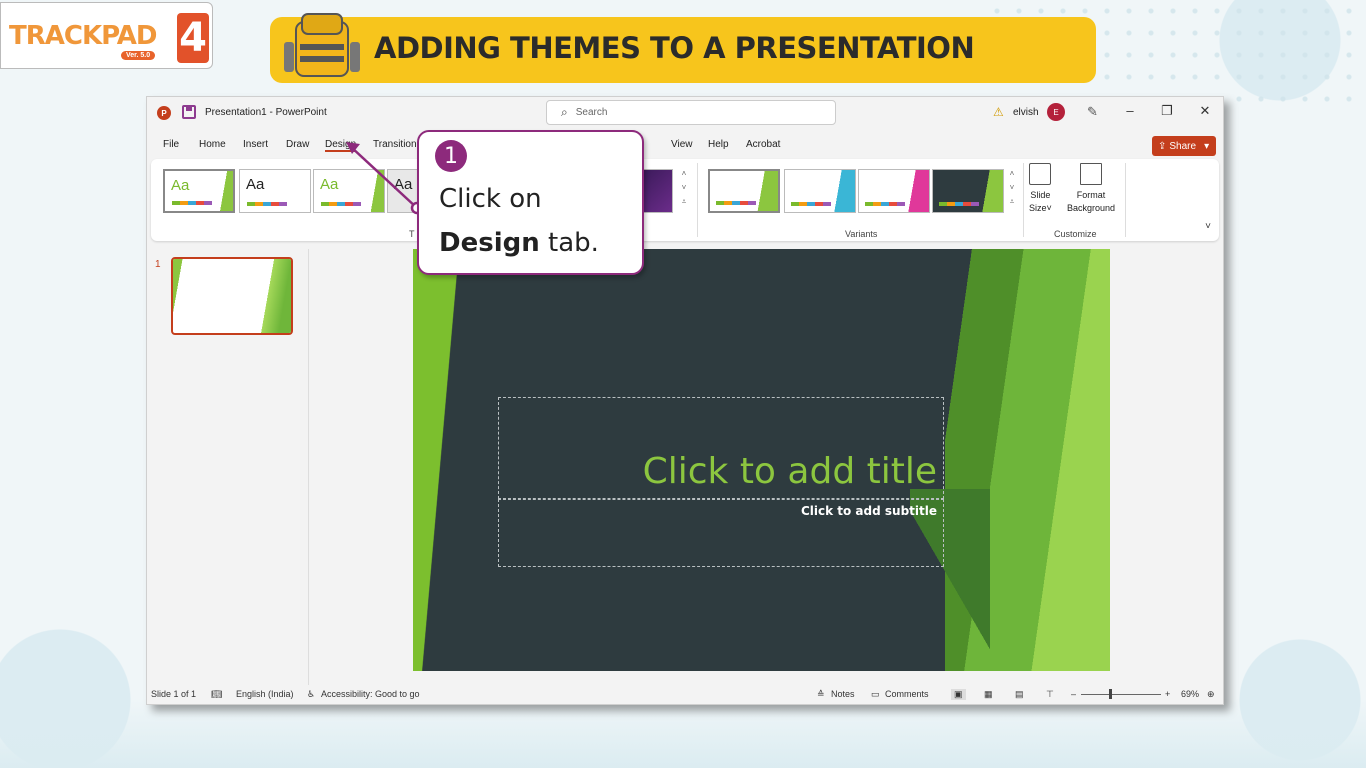 The height and width of the screenshot is (768, 1366). Describe the element at coordinates (265, 694) in the screenshot. I see `language-label: English (India)` at that location.